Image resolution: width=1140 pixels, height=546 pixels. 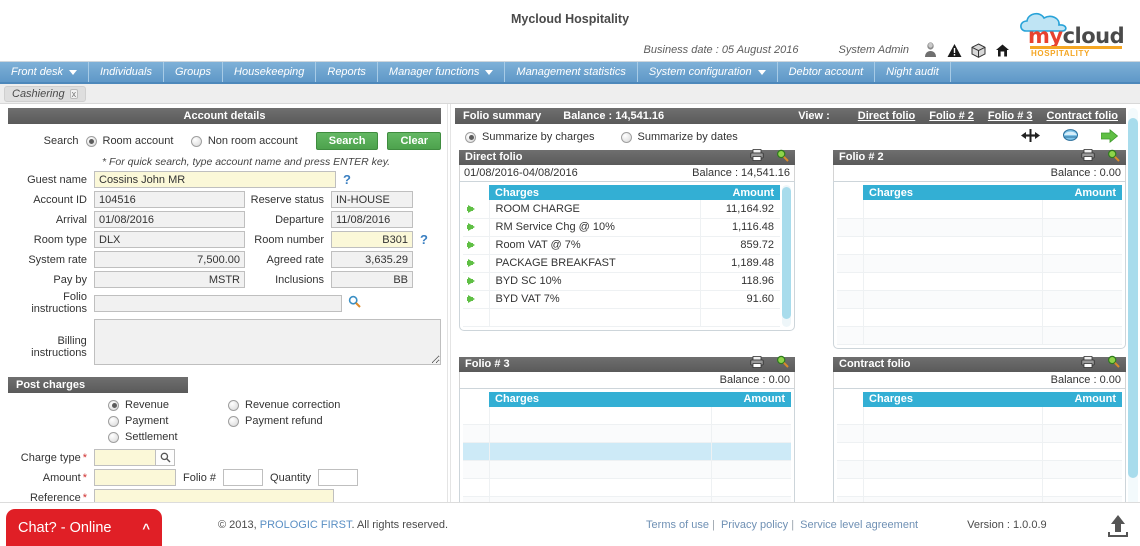 I want to click on radio-revenue-correction: Revenue correction, so click(x=308, y=405).